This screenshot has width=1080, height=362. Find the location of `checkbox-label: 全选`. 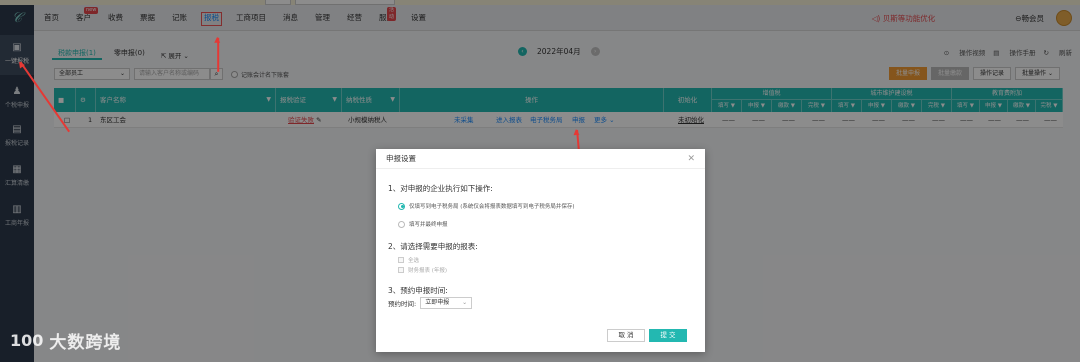

checkbox-label: 全选 is located at coordinates (414, 261).